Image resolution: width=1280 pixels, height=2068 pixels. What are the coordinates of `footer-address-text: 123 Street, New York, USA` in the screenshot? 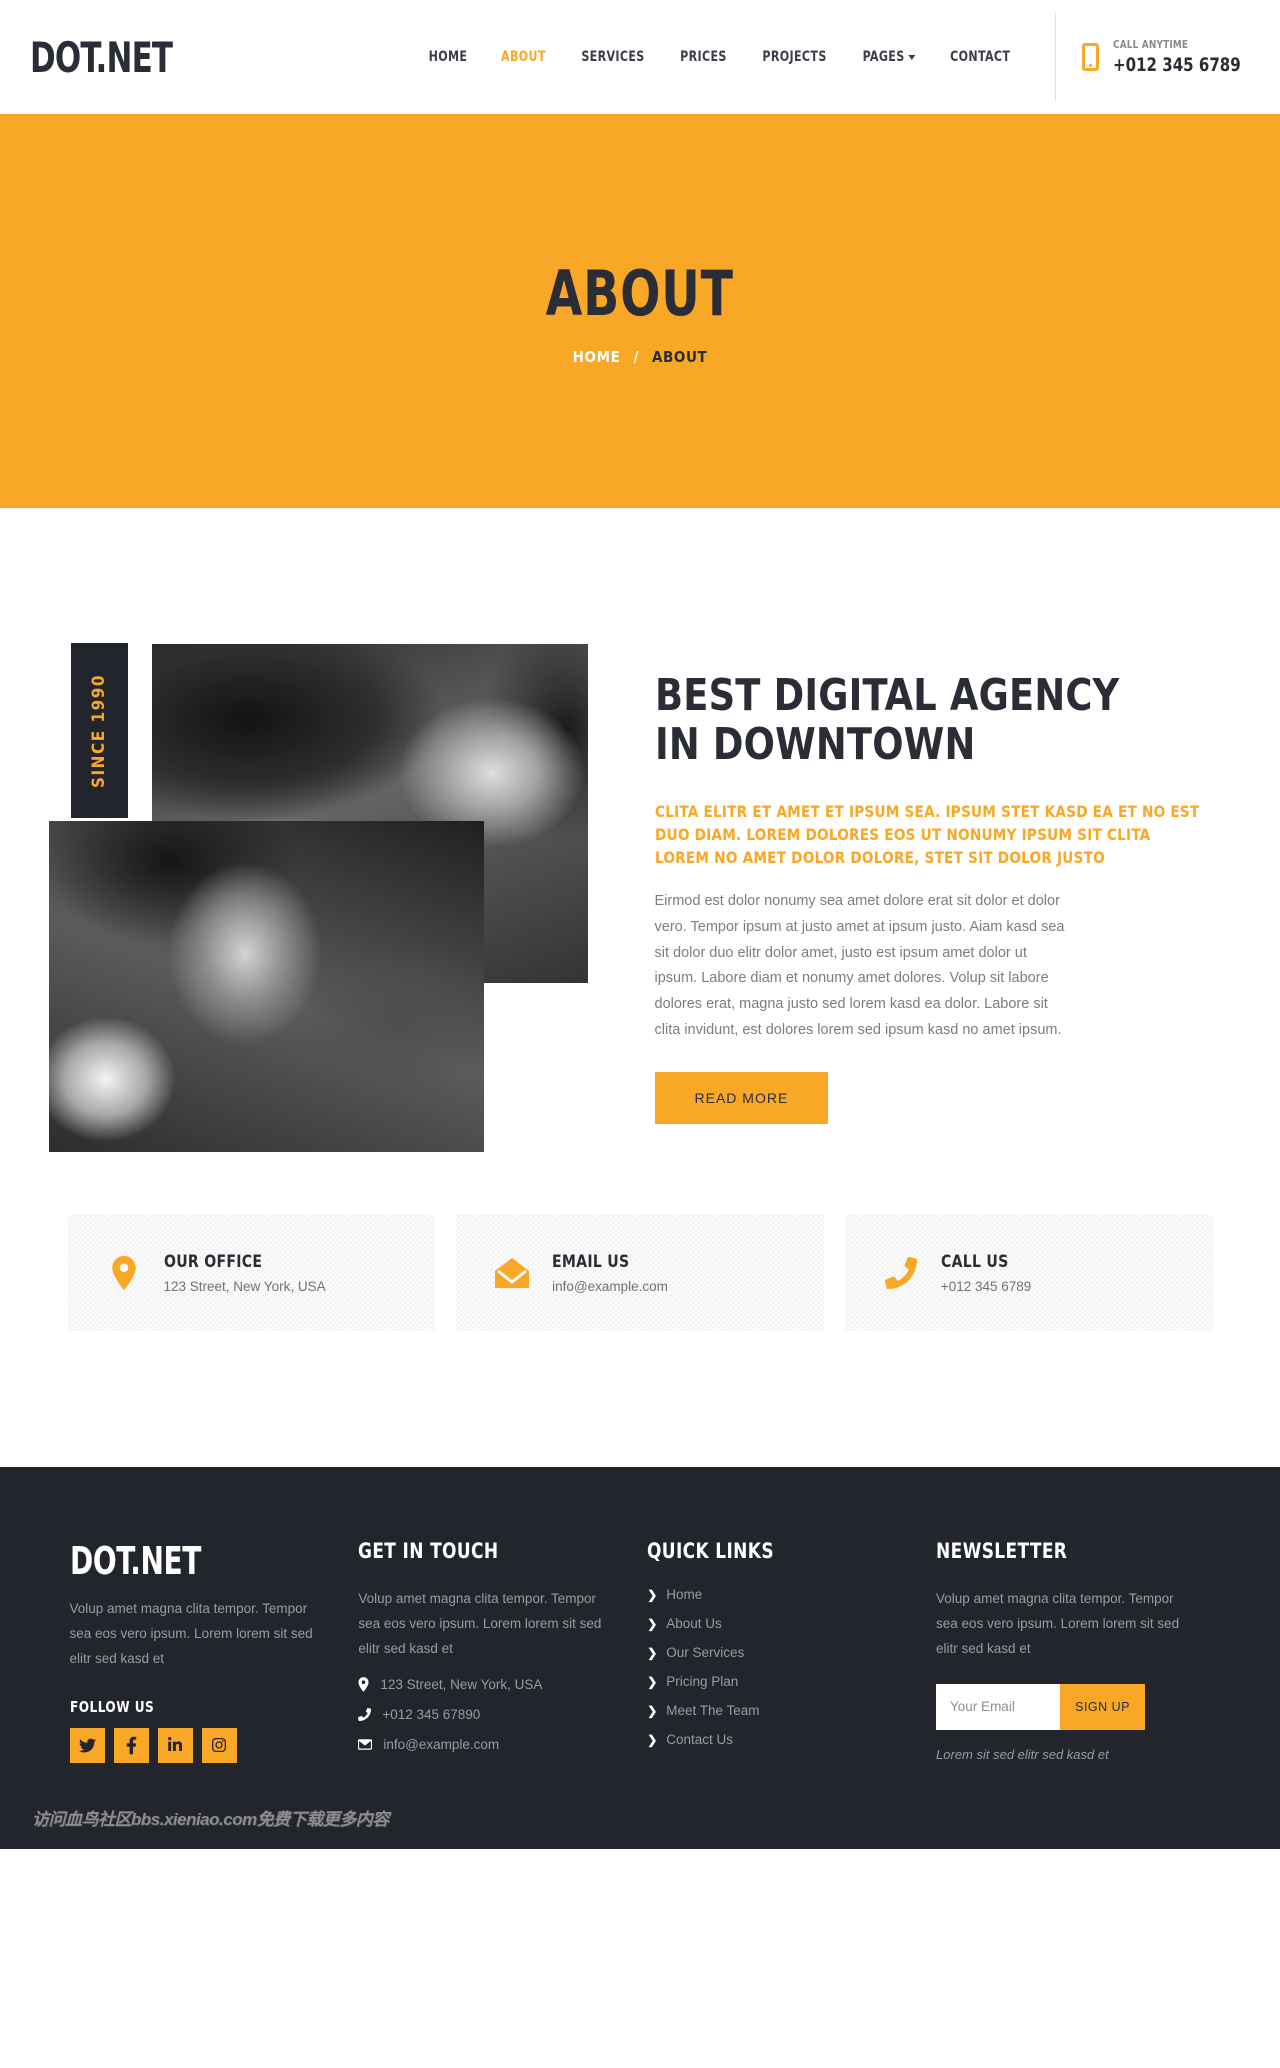 It's located at (461, 1684).